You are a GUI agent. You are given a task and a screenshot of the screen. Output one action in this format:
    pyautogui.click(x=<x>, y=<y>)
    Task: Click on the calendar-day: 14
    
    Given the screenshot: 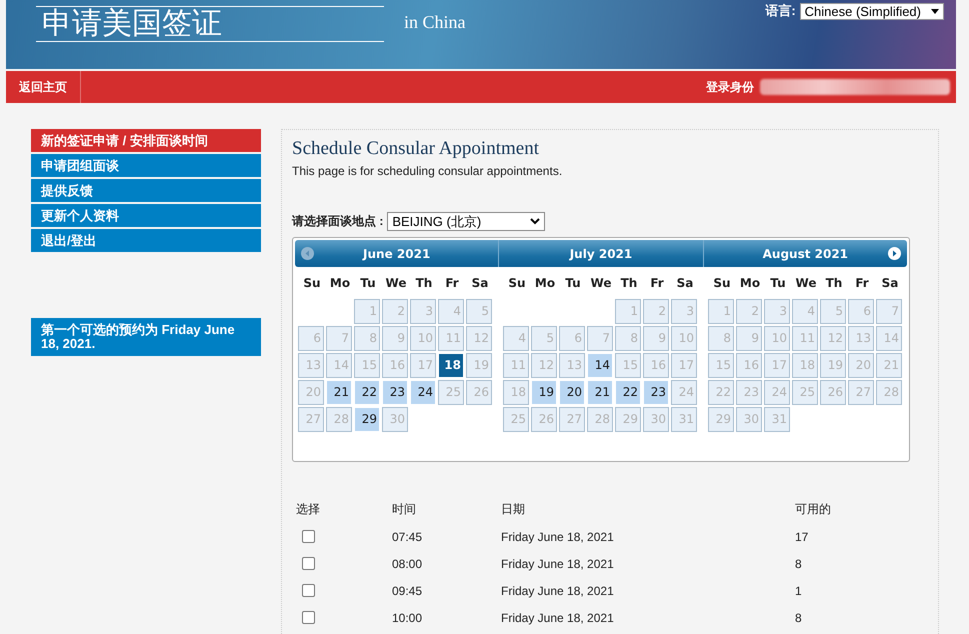 What is the action you would take?
    pyautogui.click(x=600, y=365)
    